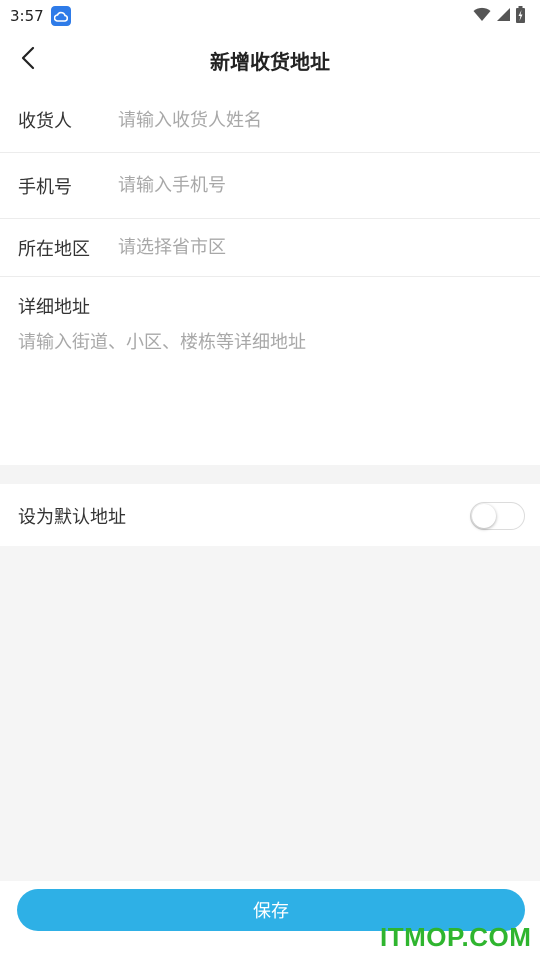 The height and width of the screenshot is (960, 540). I want to click on header: 新增收货地址, so click(270, 60).